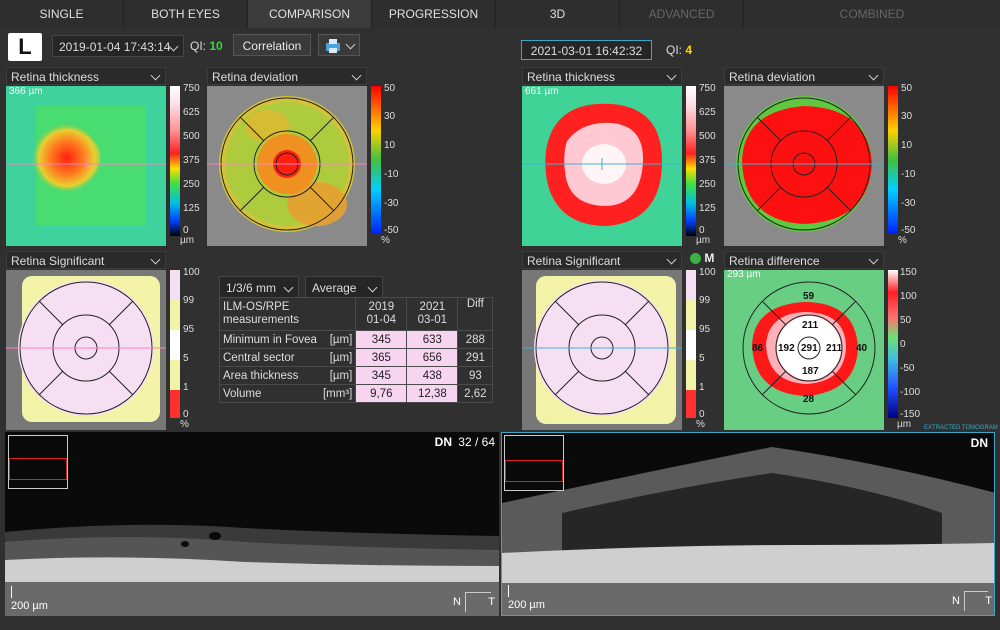 The height and width of the screenshot is (630, 1000). I want to click on sector-temporal-inner: 211, so click(834, 348).